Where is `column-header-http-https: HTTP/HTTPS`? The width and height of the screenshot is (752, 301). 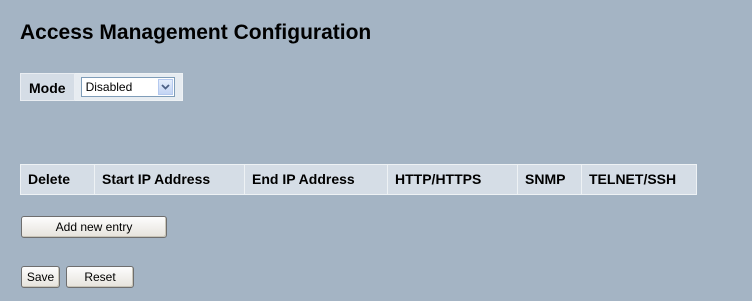 column-header-http-https: HTTP/HTTPS is located at coordinates (453, 179).